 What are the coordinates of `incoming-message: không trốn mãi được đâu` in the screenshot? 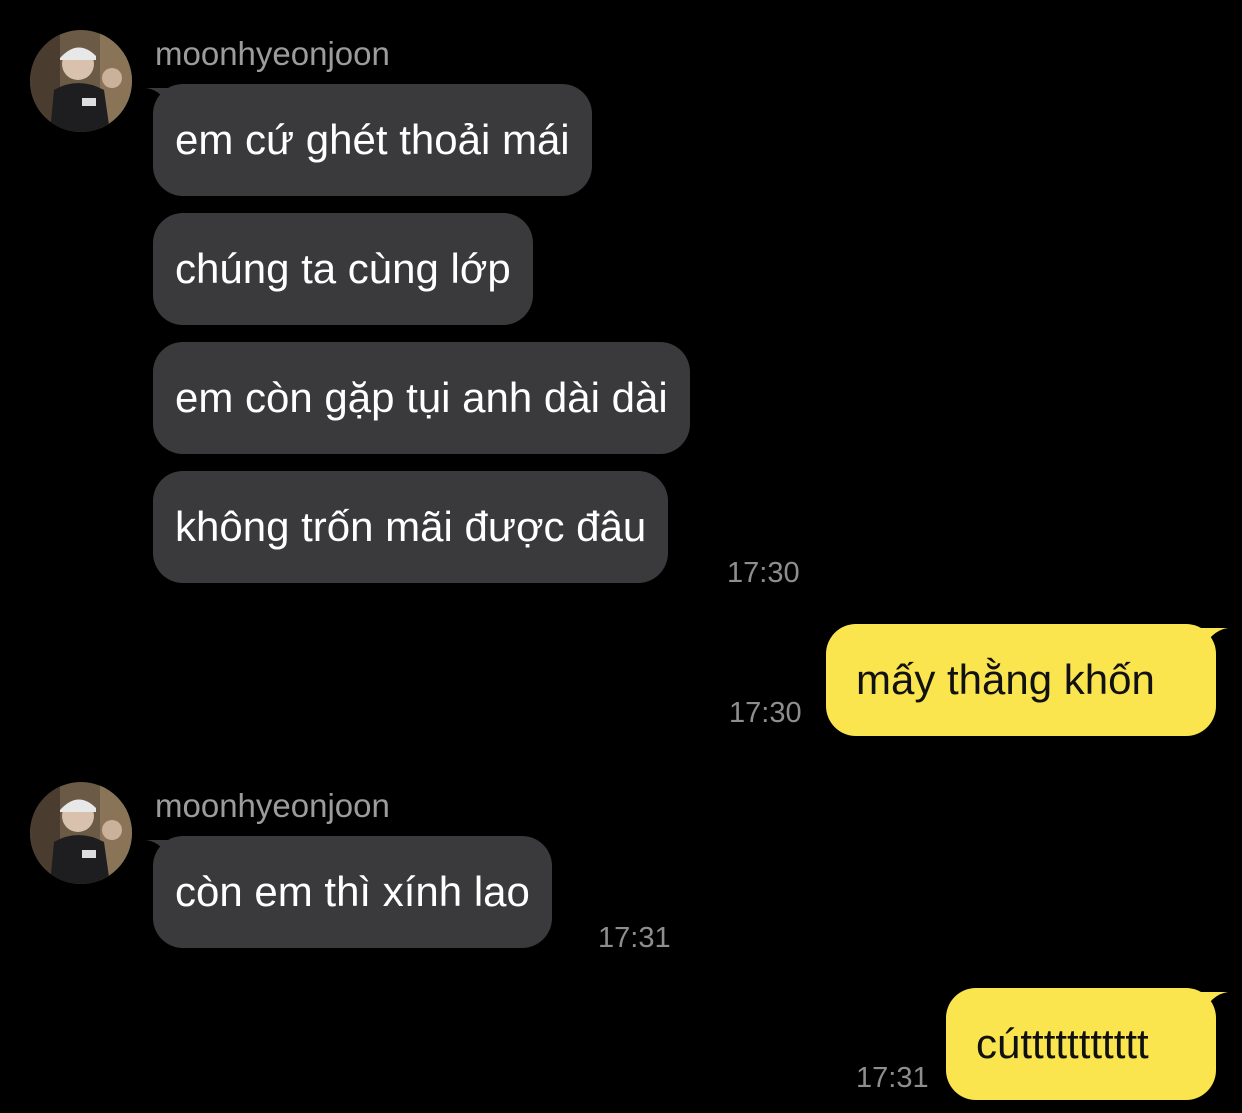 It's located at (411, 527).